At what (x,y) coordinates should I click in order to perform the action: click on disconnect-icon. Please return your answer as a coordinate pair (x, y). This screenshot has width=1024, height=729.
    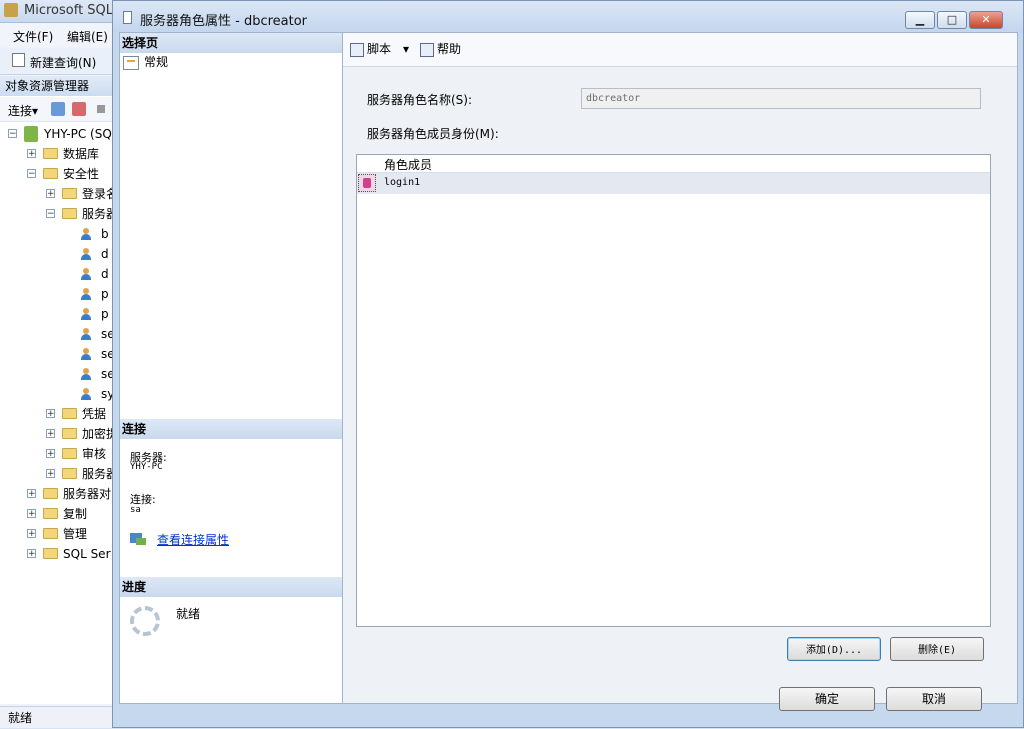
    Looking at the image, I should click on (79, 109).